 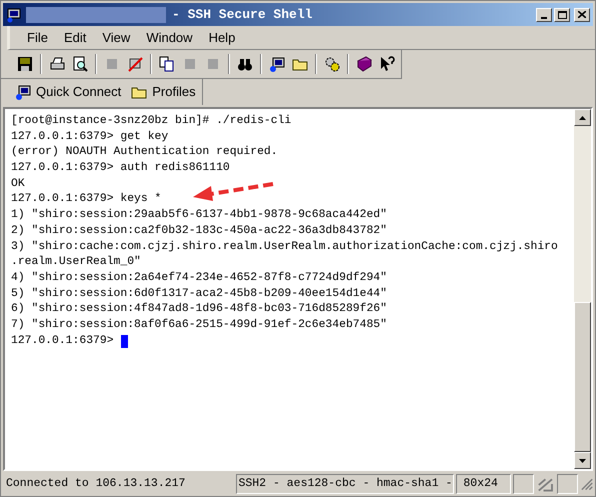 What do you see at coordinates (86, 200) in the screenshot?
I see `terminal-line: 127.0.0.1:6379> keys *` at bounding box center [86, 200].